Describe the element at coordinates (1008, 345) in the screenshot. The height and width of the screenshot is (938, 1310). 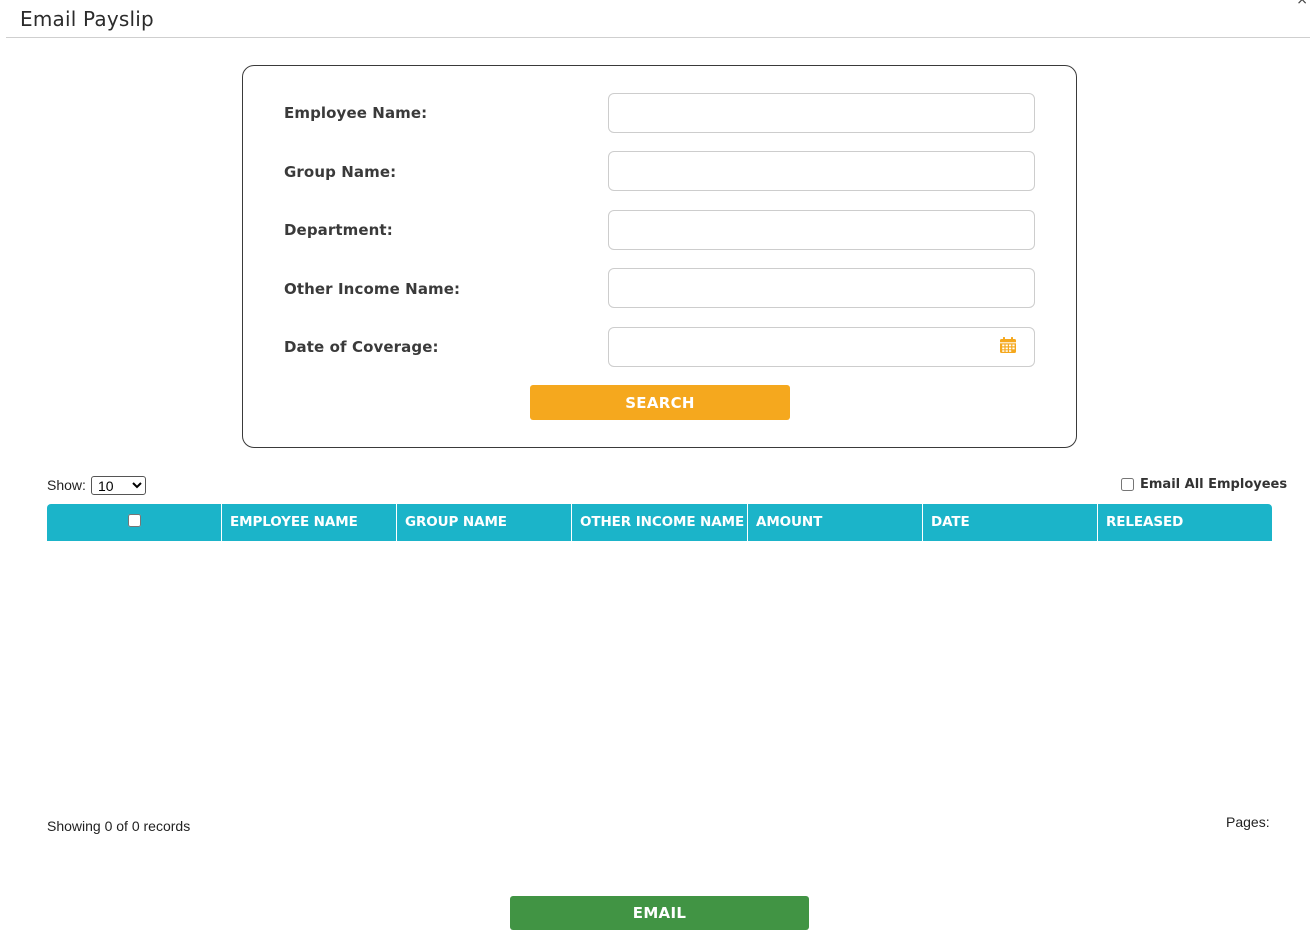
I see `calendar-icon` at that location.